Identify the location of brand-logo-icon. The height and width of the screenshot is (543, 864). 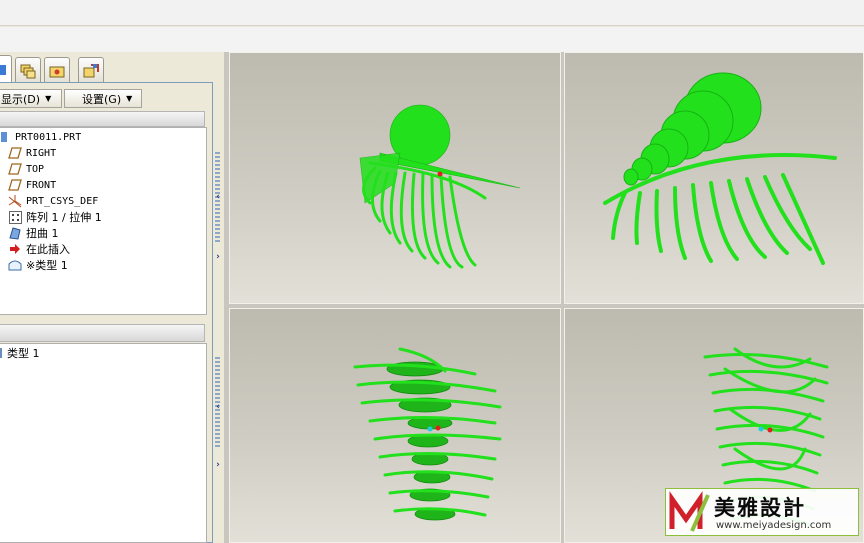
(689, 511).